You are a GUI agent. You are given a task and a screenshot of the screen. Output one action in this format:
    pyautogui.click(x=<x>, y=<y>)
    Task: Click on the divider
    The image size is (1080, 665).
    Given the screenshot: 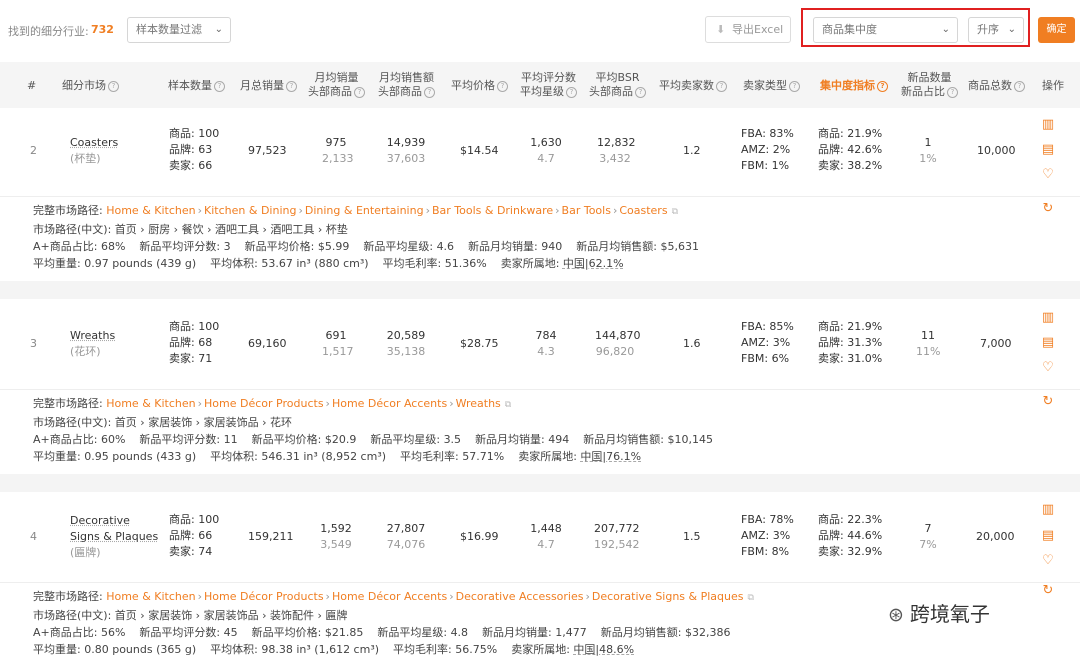 What is the action you would take?
    pyautogui.click(x=540, y=196)
    